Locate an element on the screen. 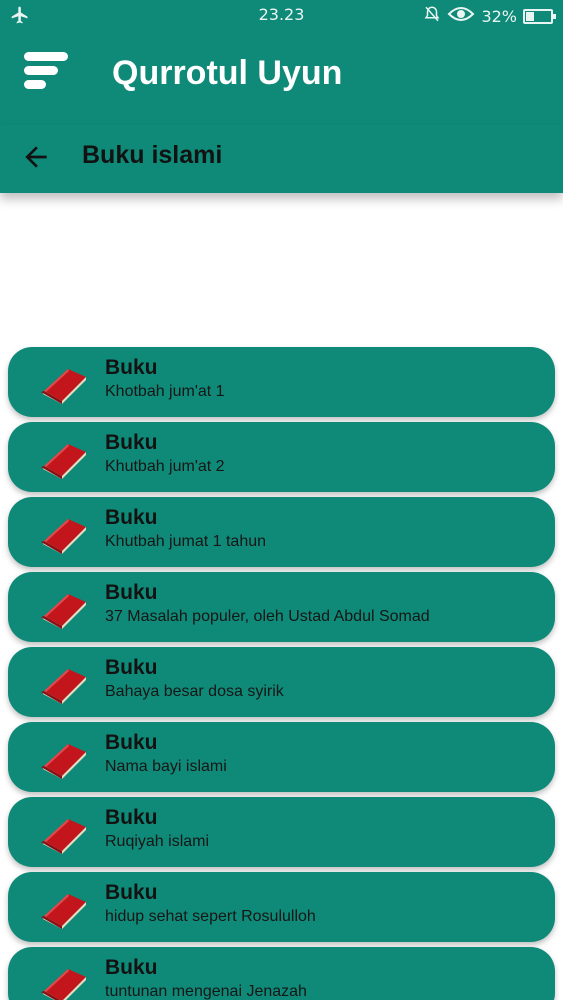 Image resolution: width=563 pixels, height=1000 pixels. item-subtitle: Khotbah jum'at 1 is located at coordinates (165, 391).